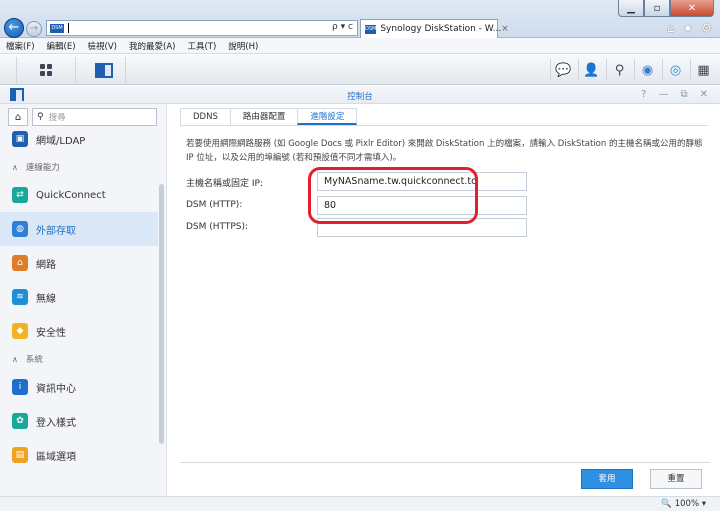 Image resolution: width=720 pixels, height=511 pixels. I want to click on sidebar-item-label: QuickConnect, so click(71, 195).